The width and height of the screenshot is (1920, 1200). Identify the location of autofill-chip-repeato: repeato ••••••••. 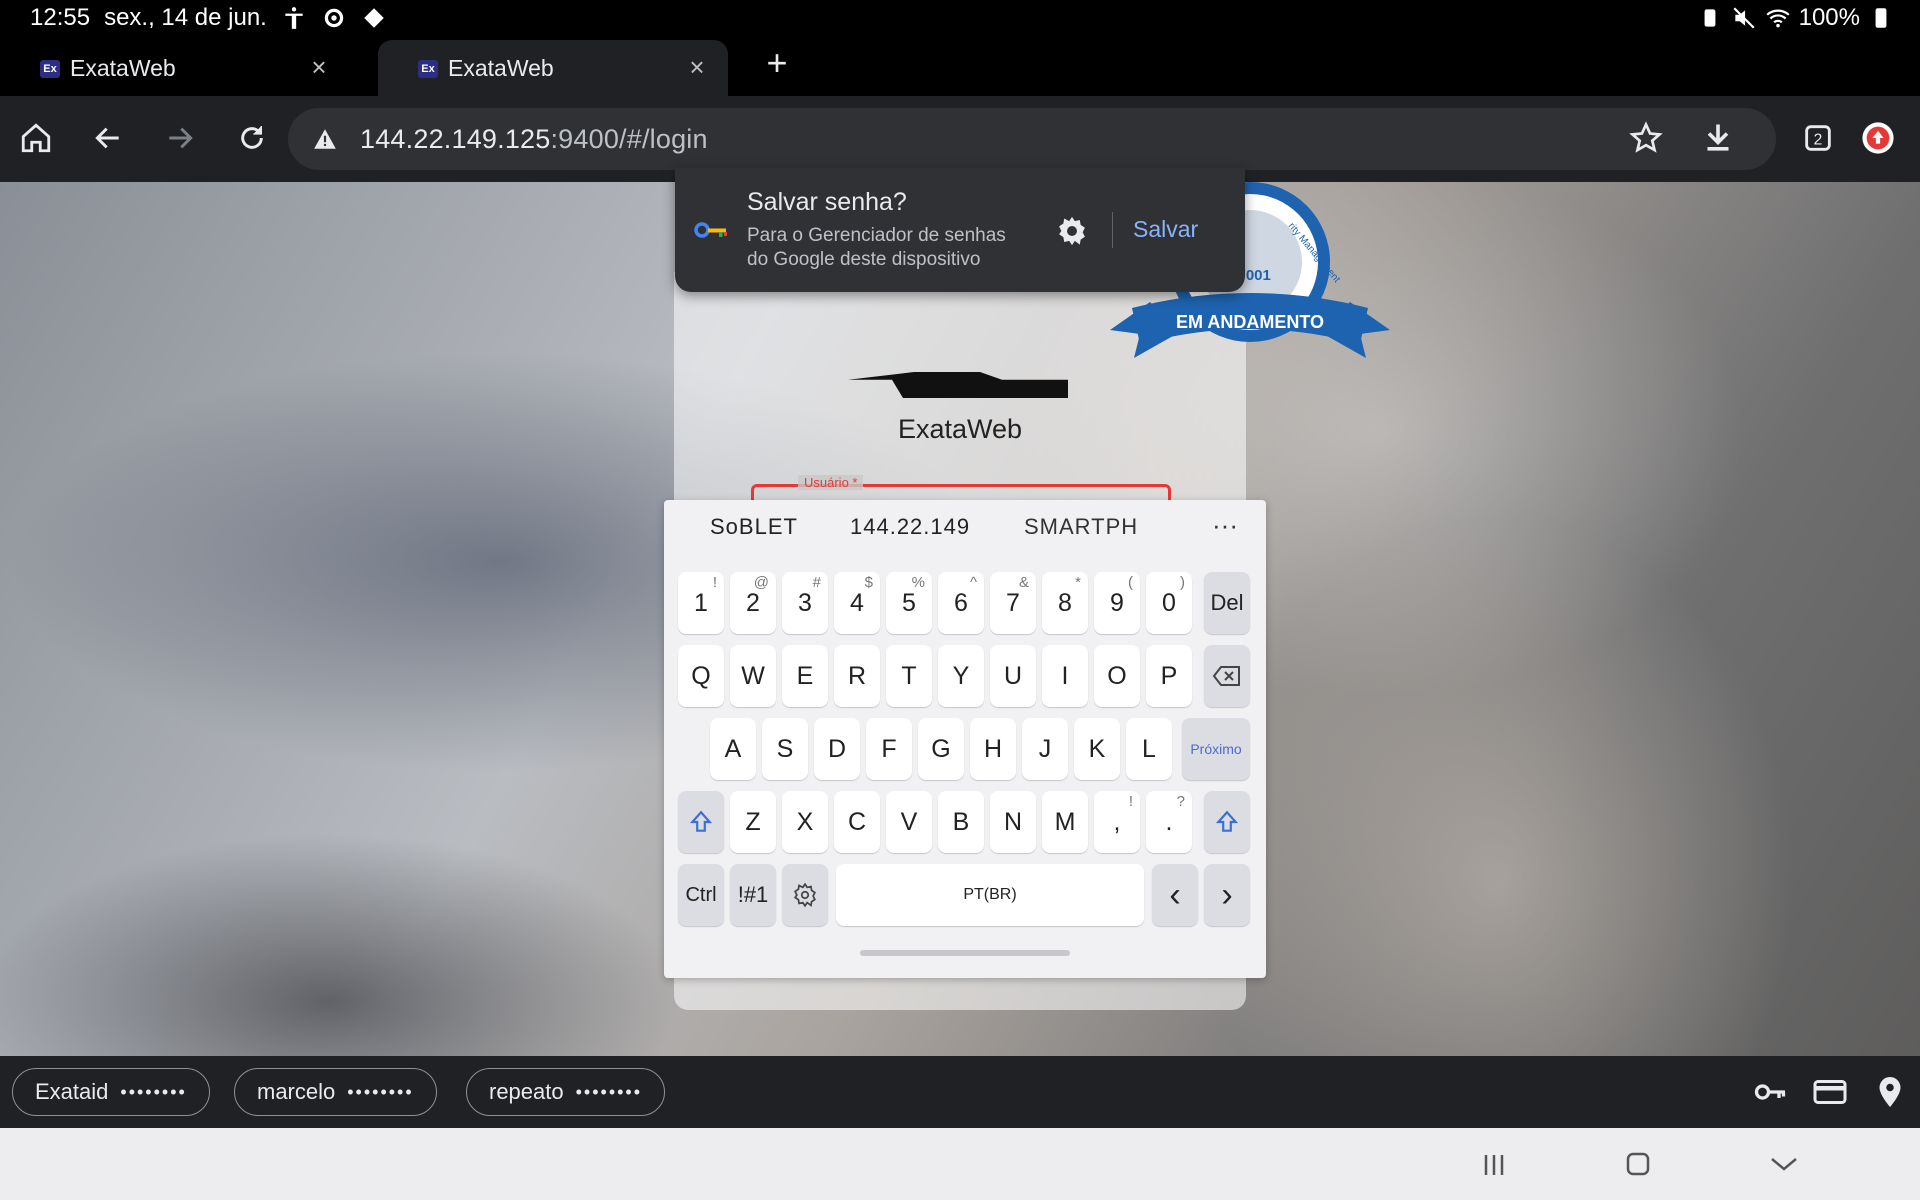
(566, 1092).